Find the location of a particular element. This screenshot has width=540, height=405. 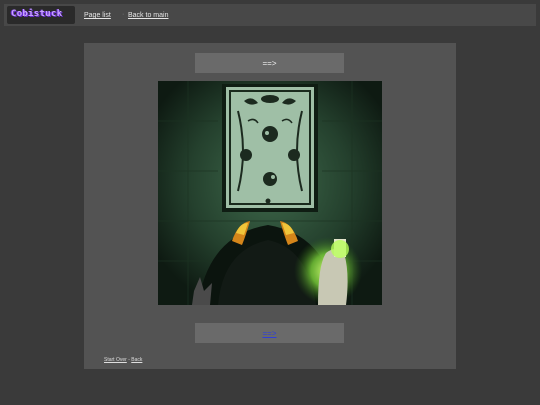

next-page-link: ==> is located at coordinates (269, 333).